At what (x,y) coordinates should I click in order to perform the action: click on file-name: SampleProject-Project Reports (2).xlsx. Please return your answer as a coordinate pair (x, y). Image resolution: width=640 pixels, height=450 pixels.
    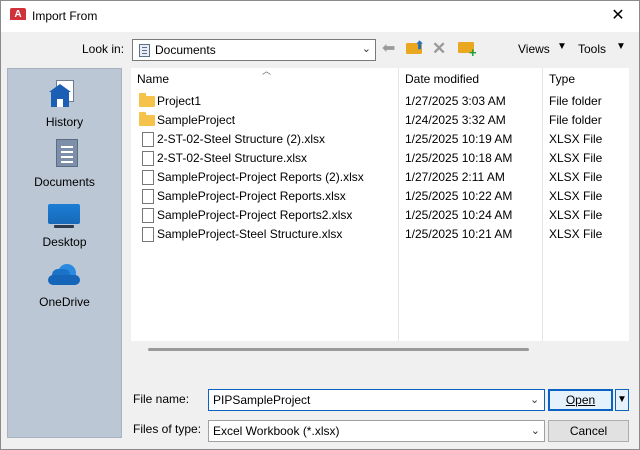
    Looking at the image, I should click on (260, 177).